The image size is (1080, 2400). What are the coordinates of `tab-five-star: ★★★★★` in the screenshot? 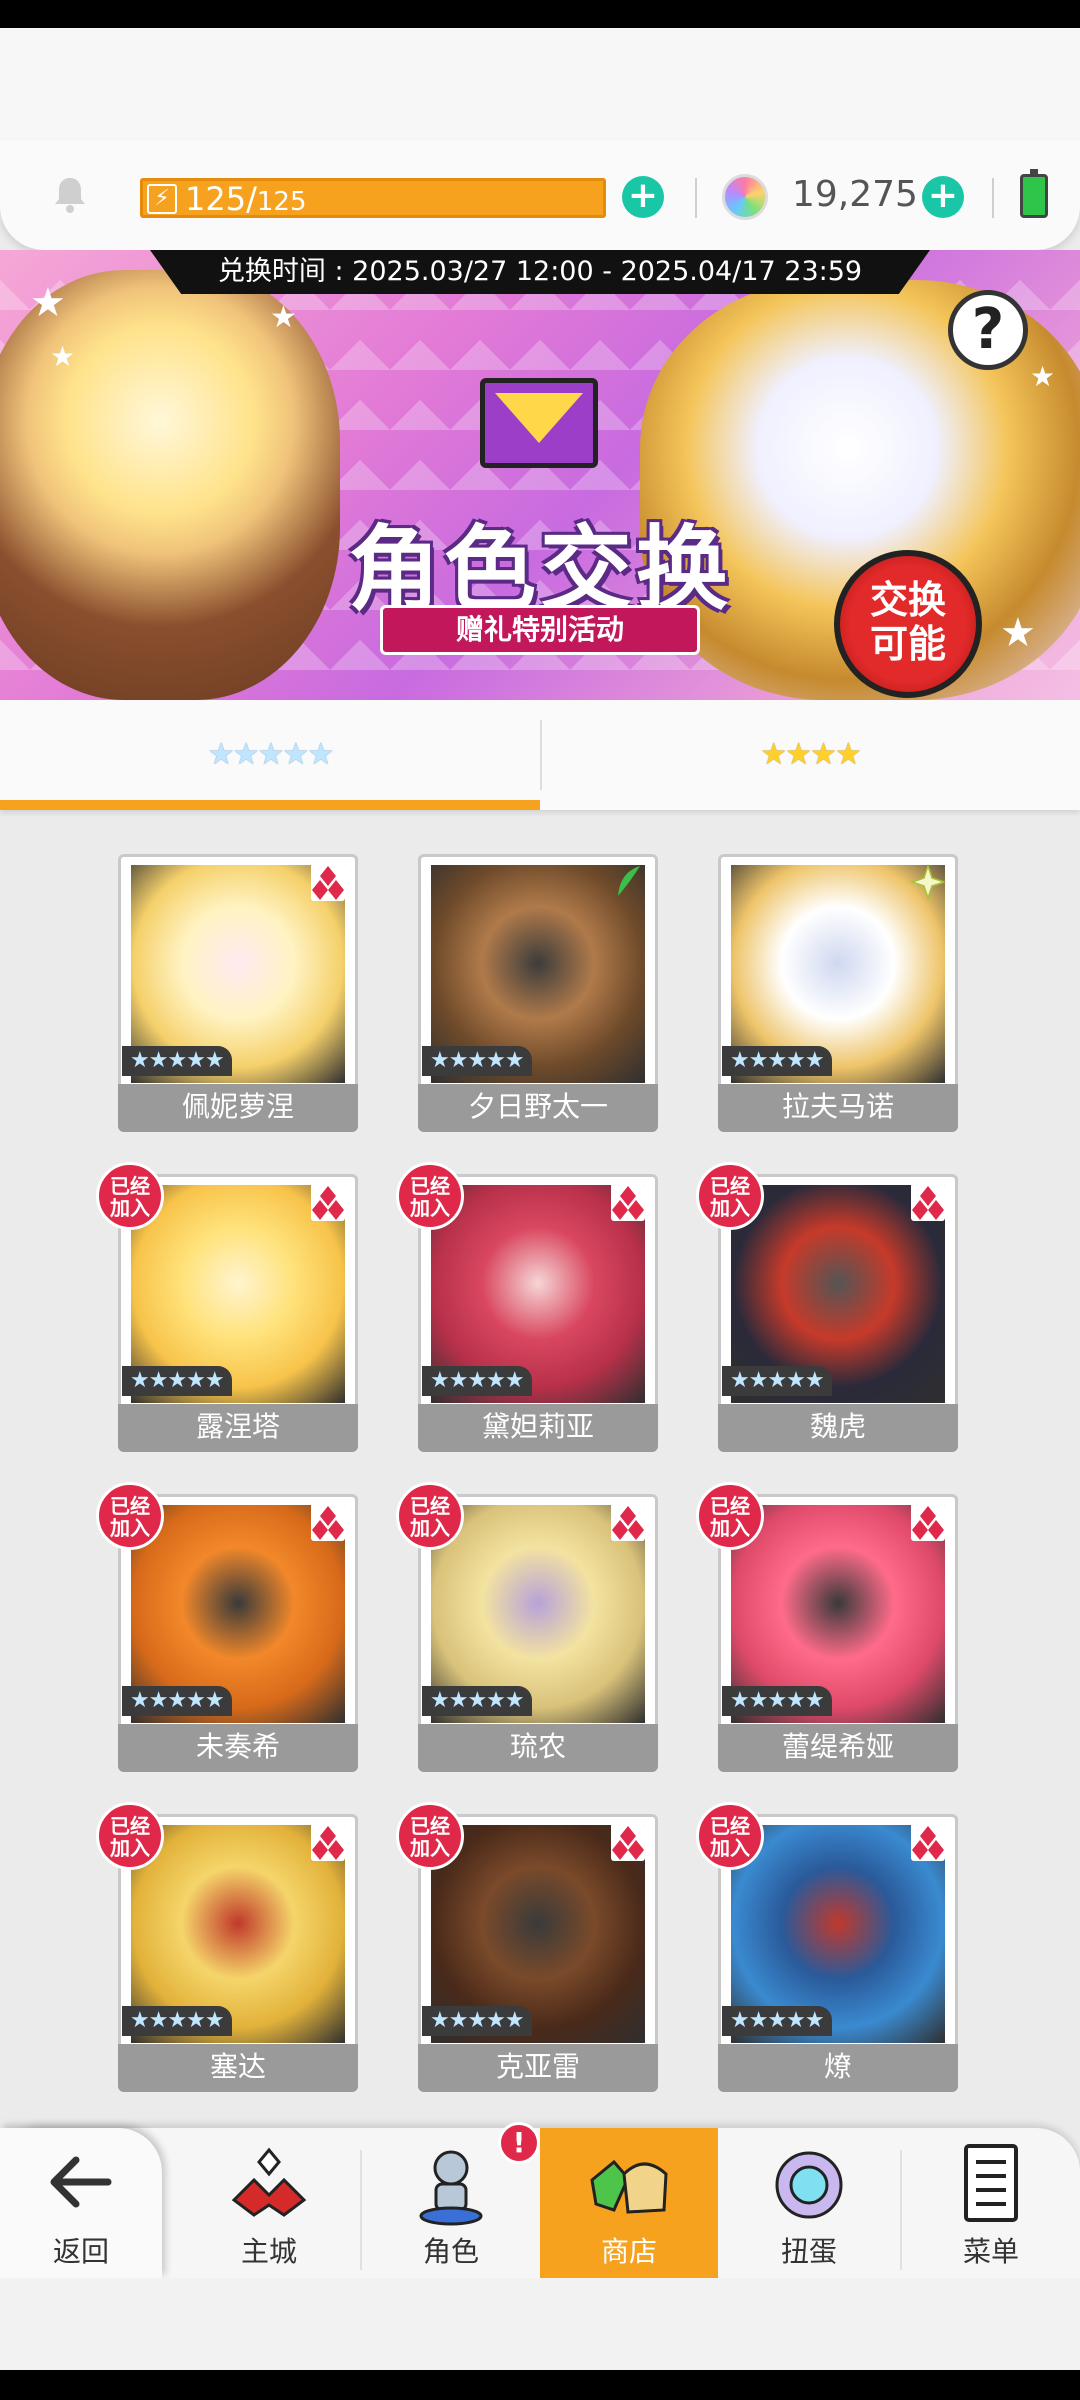 It's located at (270, 755).